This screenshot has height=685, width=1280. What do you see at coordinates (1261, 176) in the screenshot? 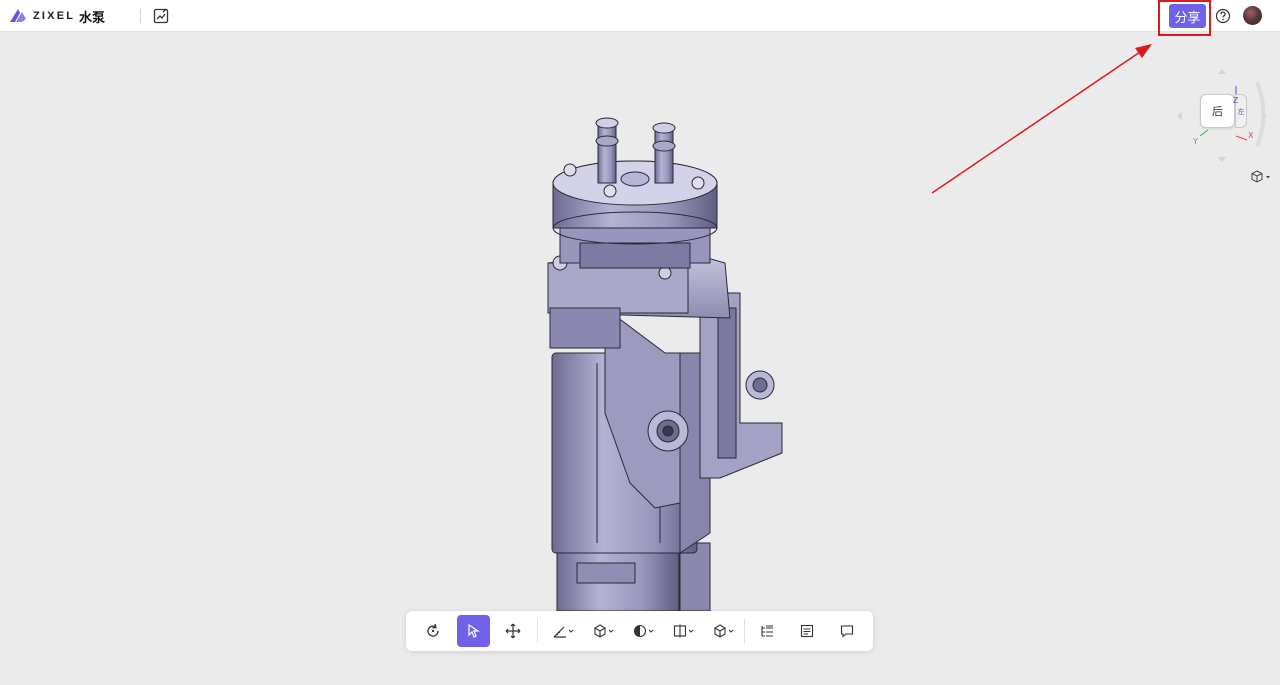
I see `view-cube-menu-icon` at bounding box center [1261, 176].